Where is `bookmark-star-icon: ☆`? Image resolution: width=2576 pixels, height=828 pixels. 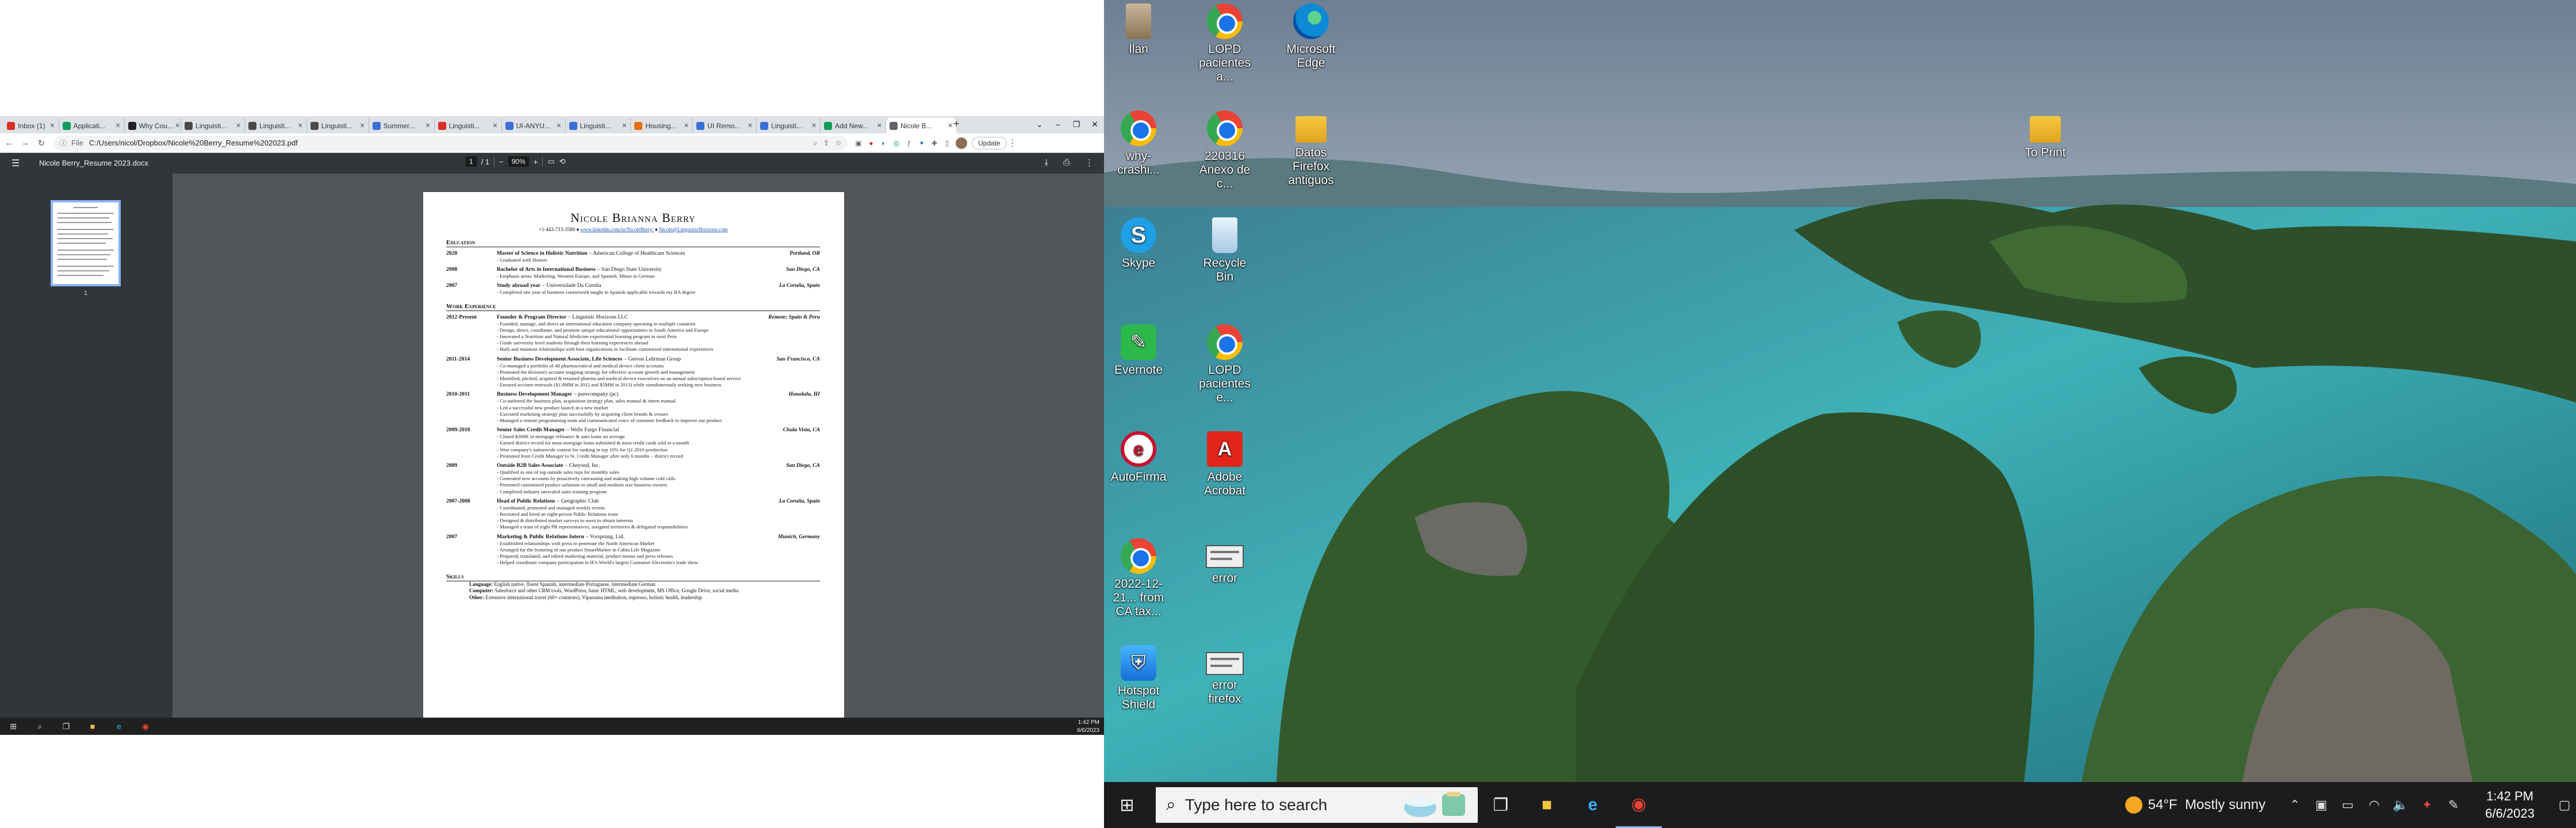 bookmark-star-icon: ☆ is located at coordinates (838, 143).